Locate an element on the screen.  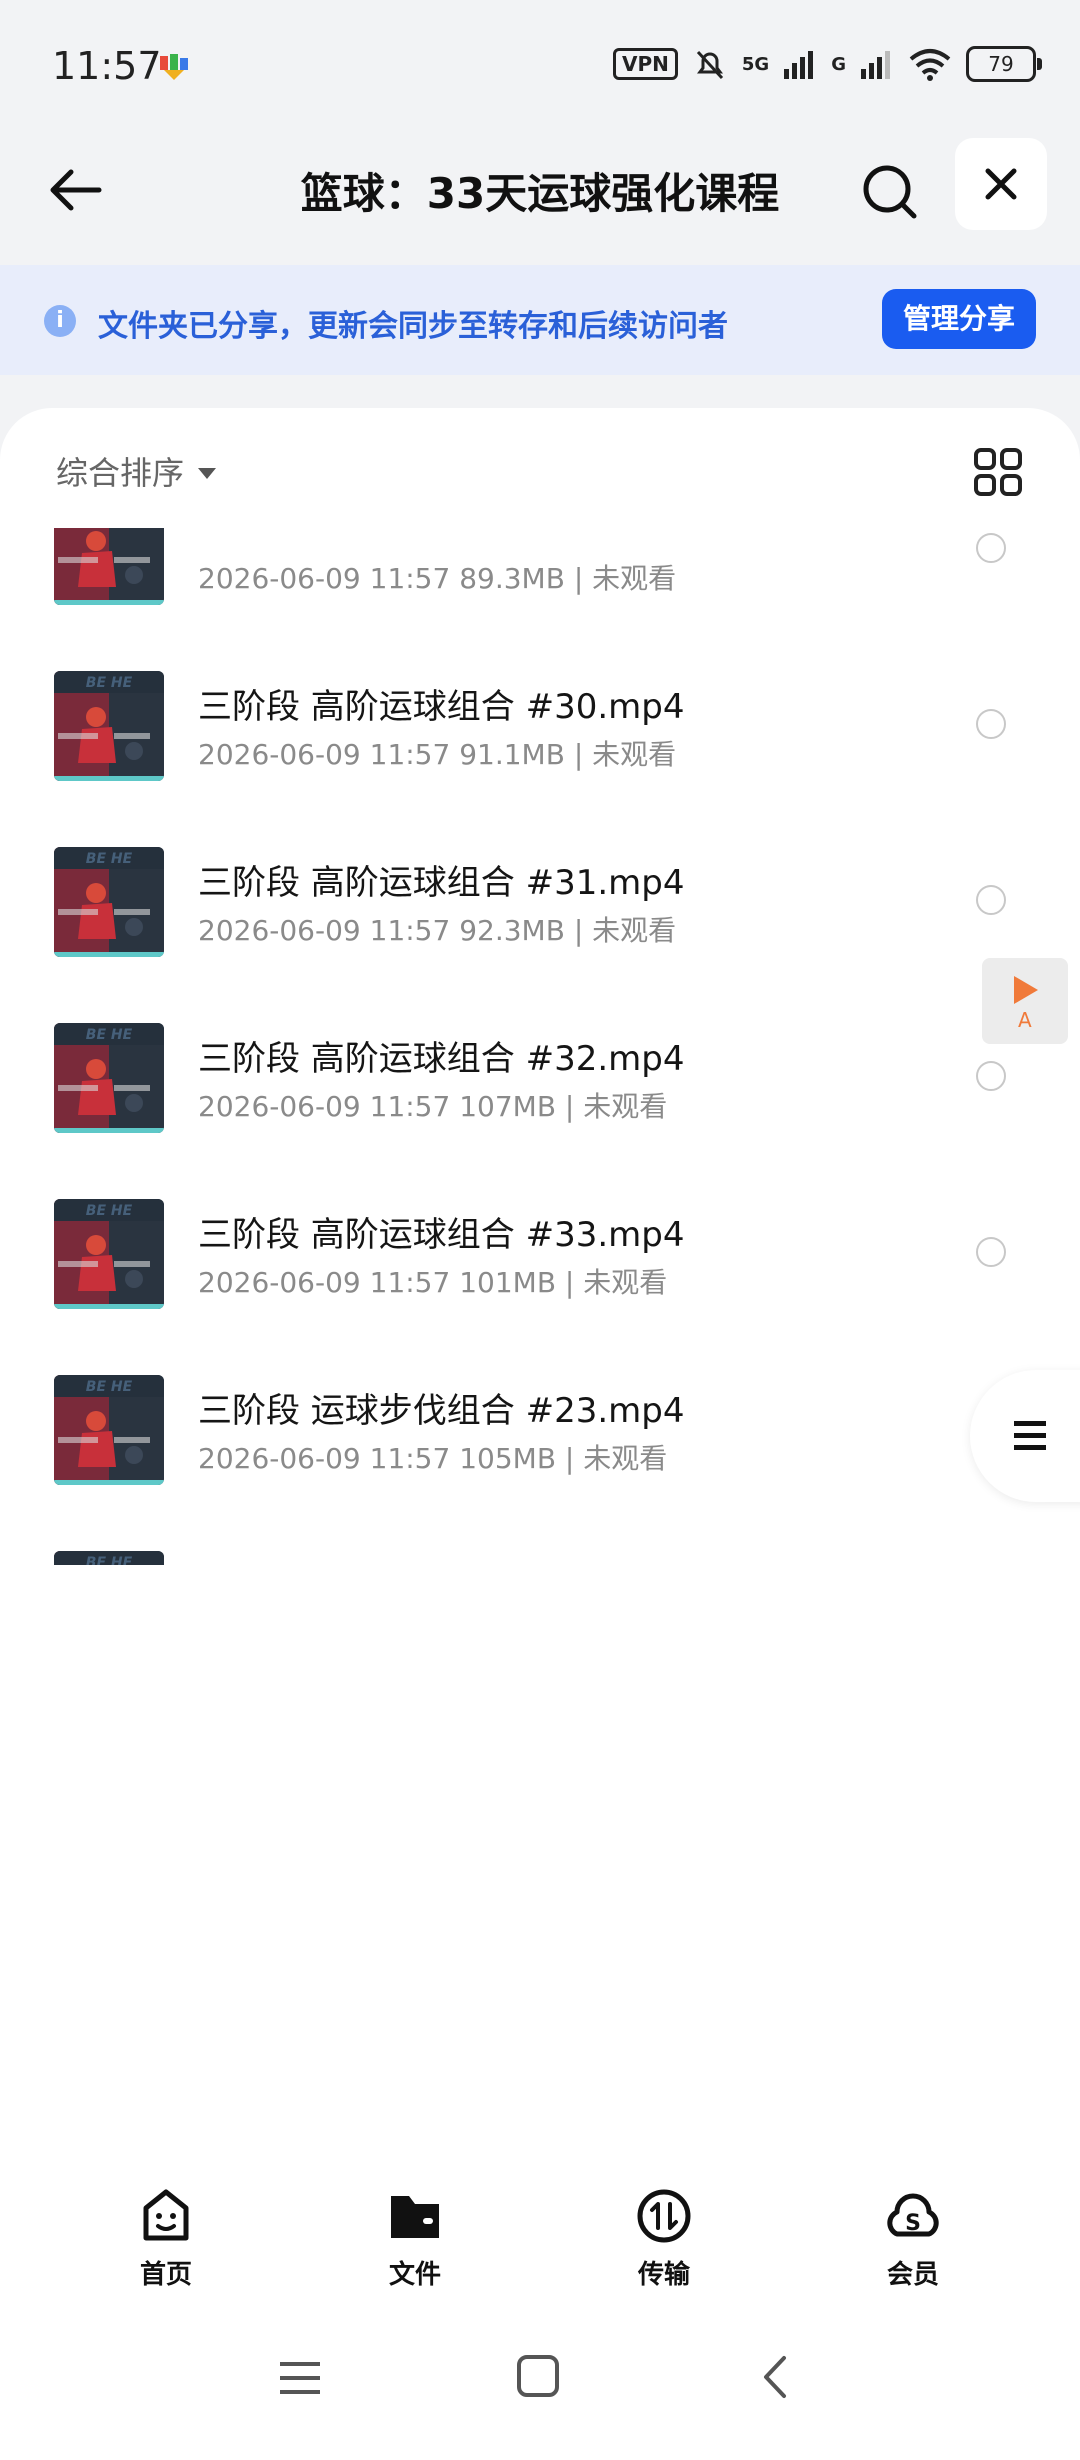
nav-files-label: 文件 is located at coordinates (414, 2275).